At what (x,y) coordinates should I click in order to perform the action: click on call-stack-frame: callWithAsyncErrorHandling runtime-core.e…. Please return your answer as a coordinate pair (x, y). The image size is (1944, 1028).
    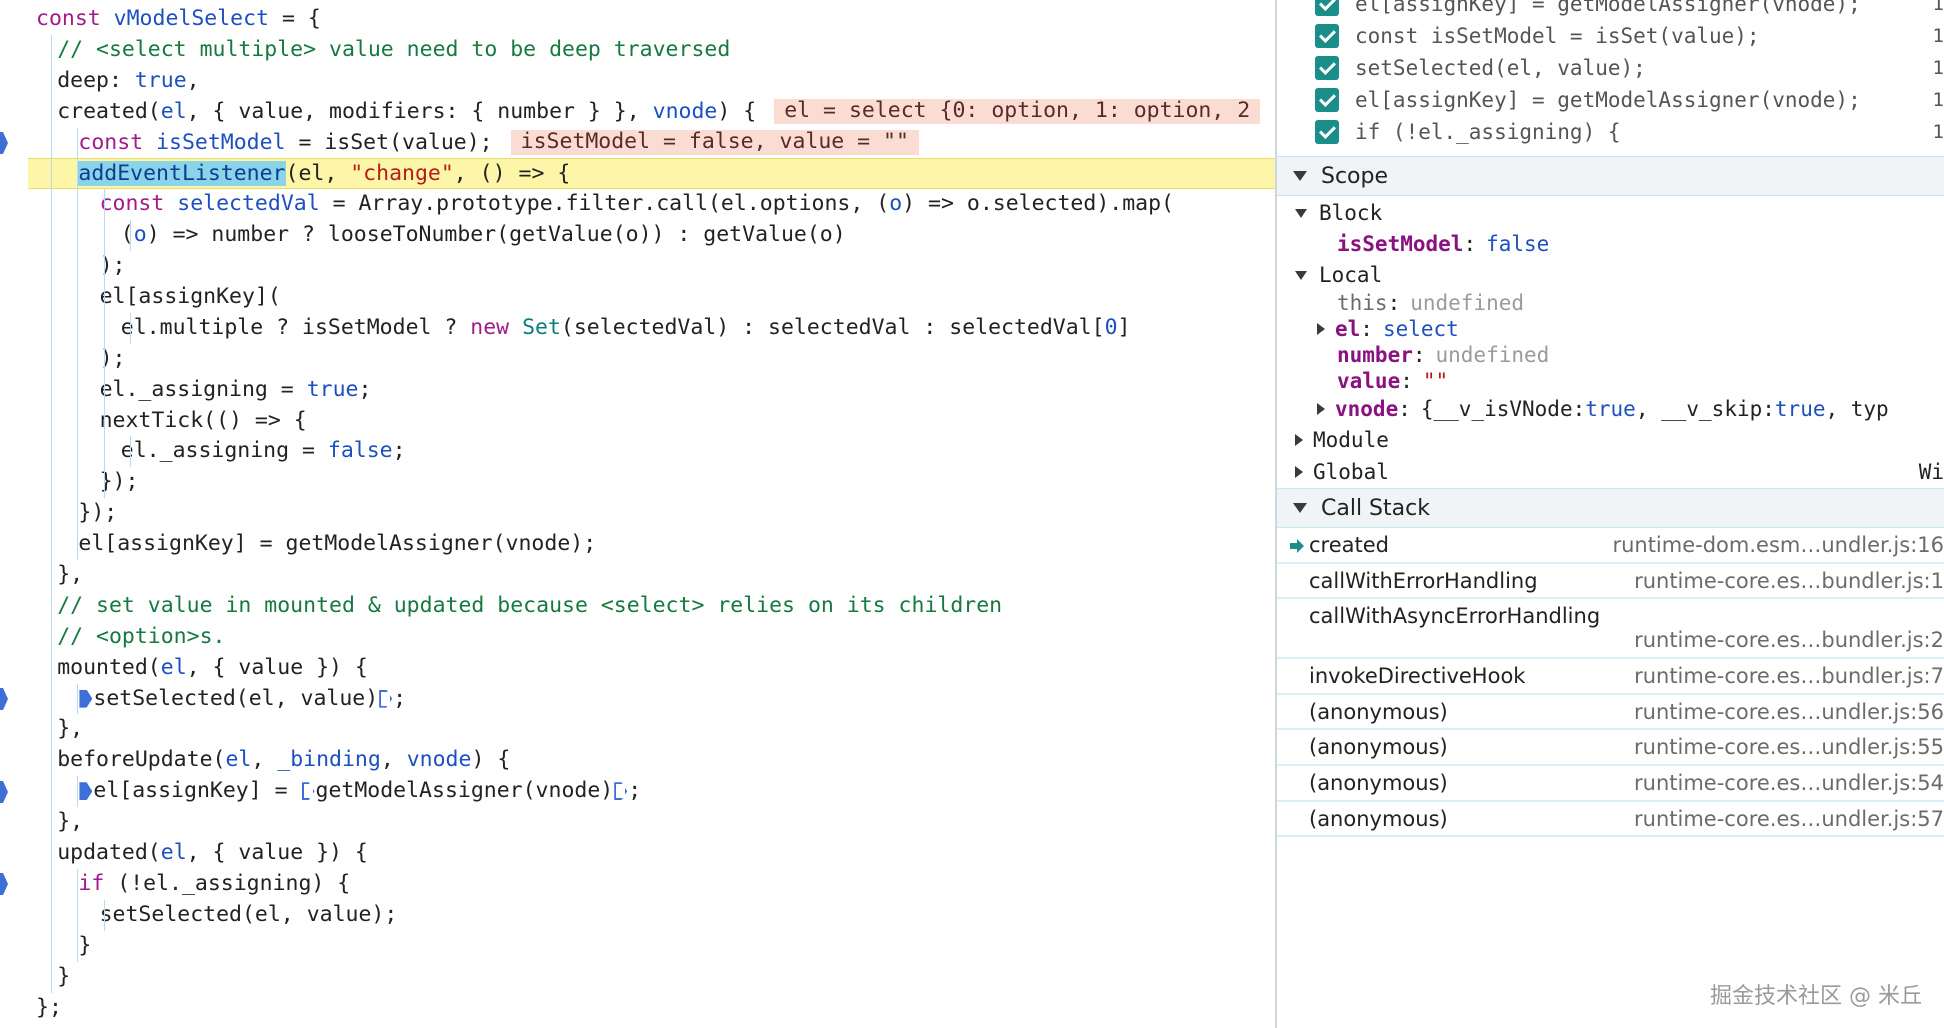
    Looking at the image, I should click on (1610, 629).